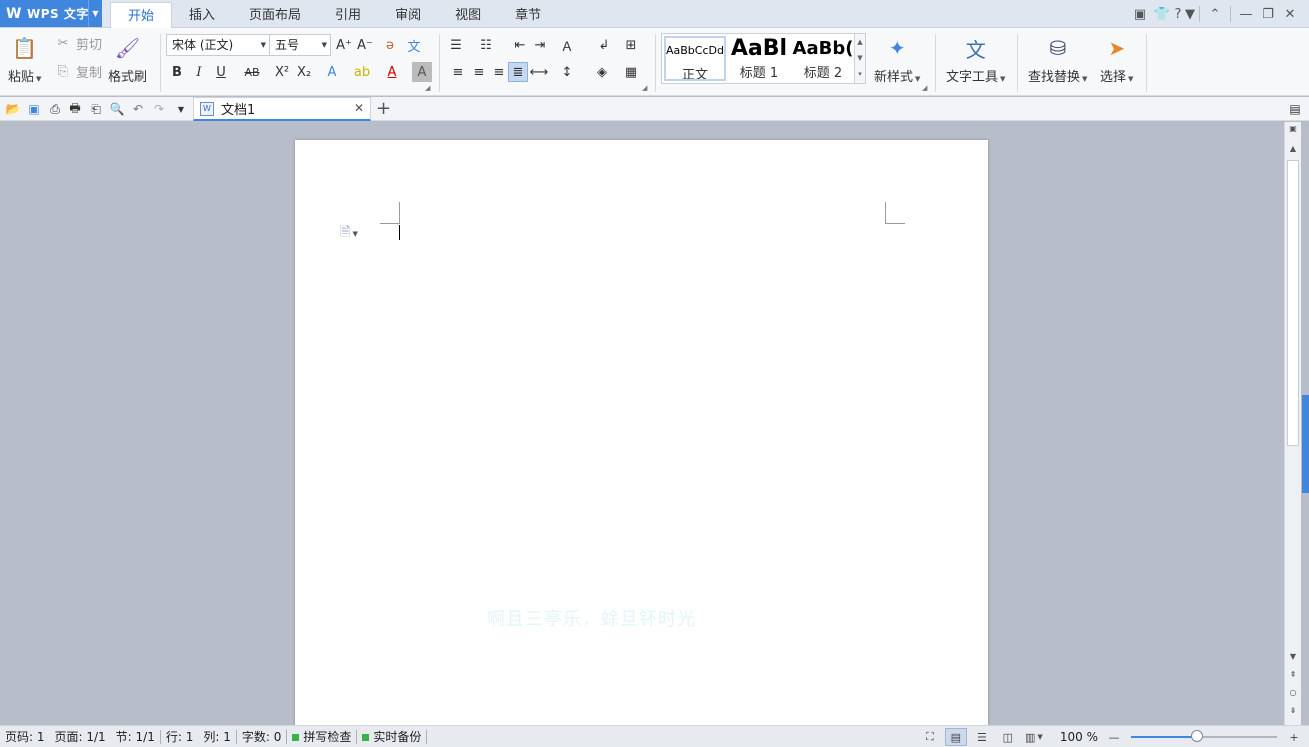 This screenshot has width=1309, height=747. I want to click on format-painter-button: 🖌 格式刷, so click(127, 59).